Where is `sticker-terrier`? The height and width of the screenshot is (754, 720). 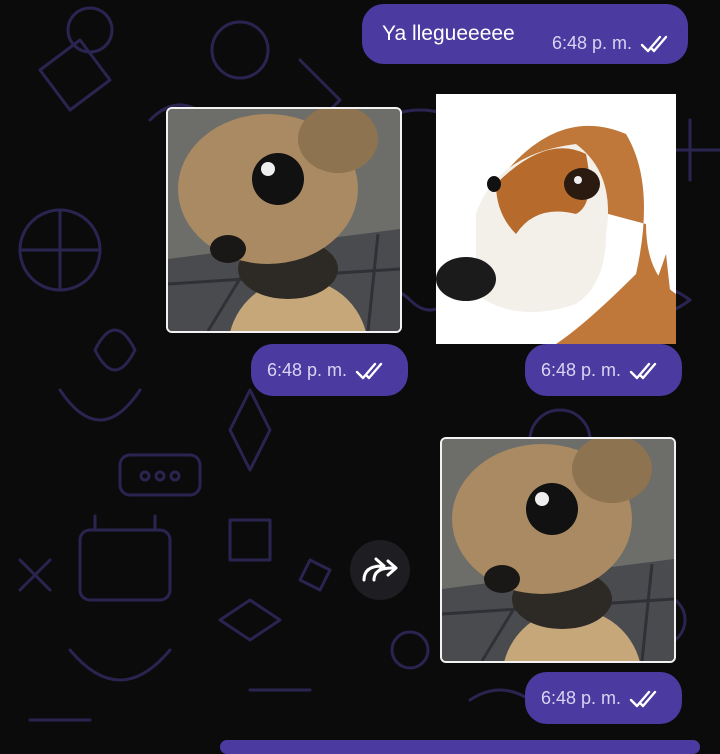
sticker-terrier is located at coordinates (556, 219).